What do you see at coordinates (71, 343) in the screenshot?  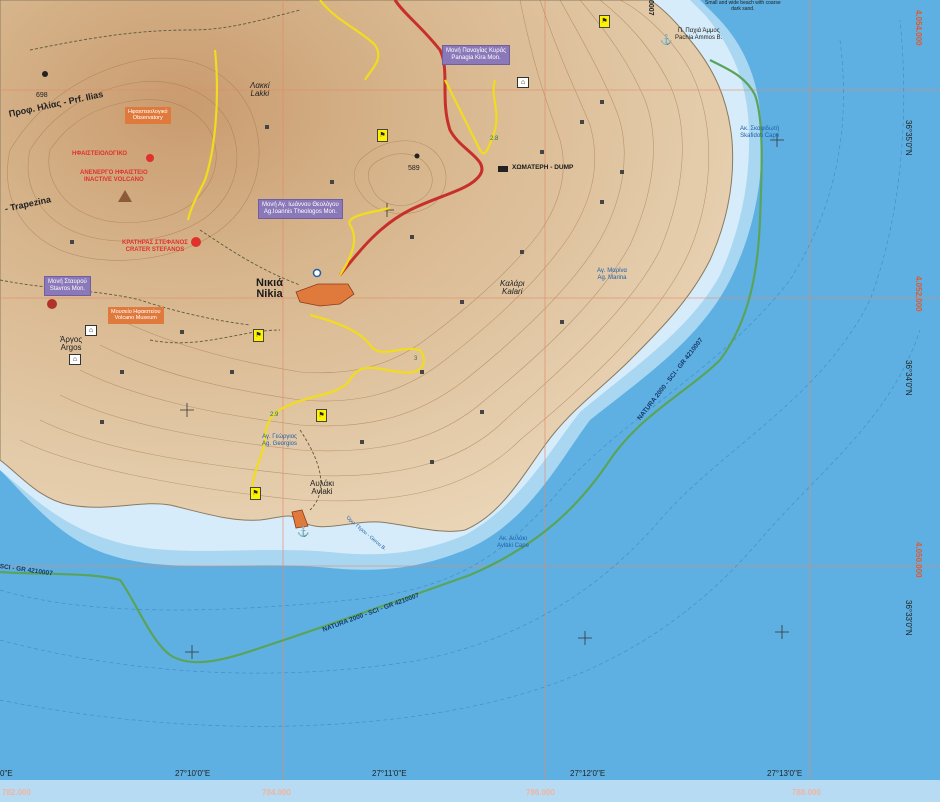 I see `place-argos: Άργος Argos` at bounding box center [71, 343].